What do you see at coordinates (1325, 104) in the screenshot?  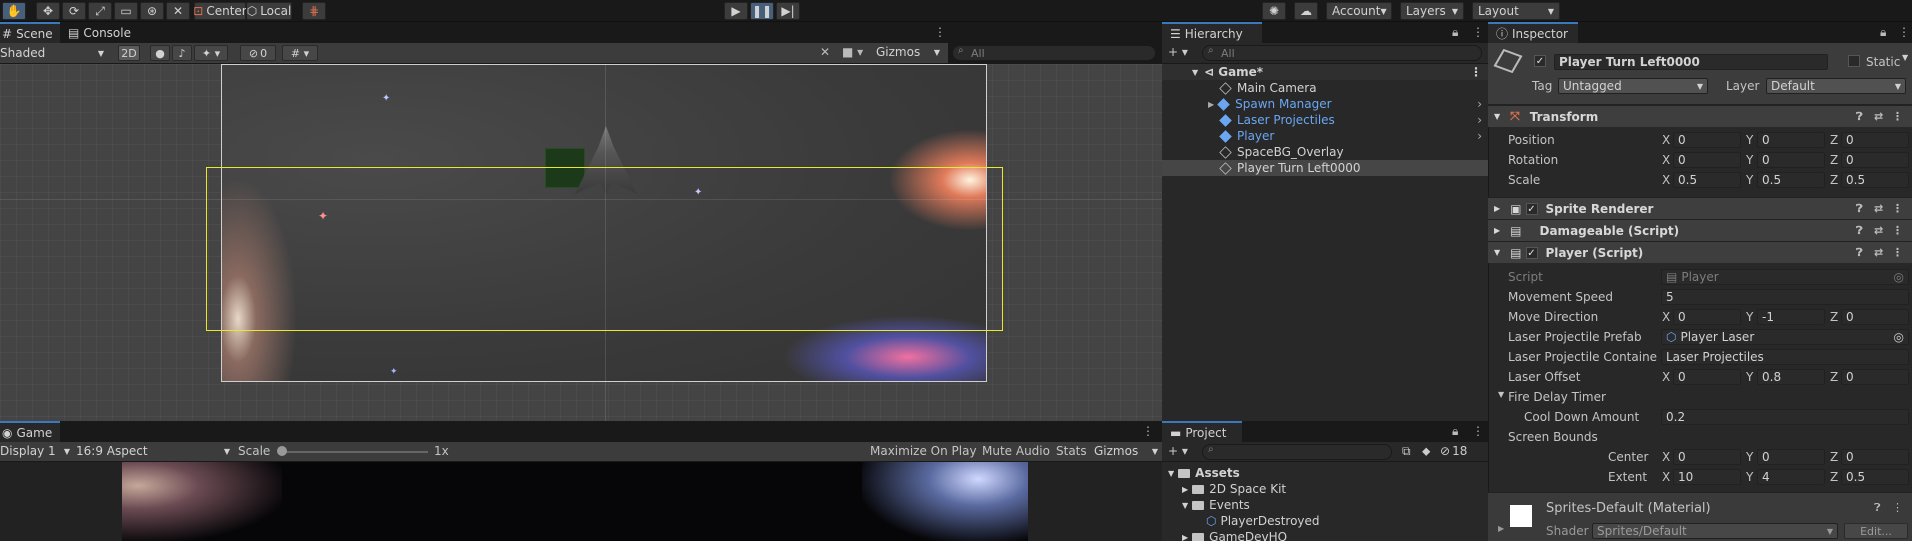 I see `hierarchy-item-spawn-manager: ▶ Spawn Manager ›` at bounding box center [1325, 104].